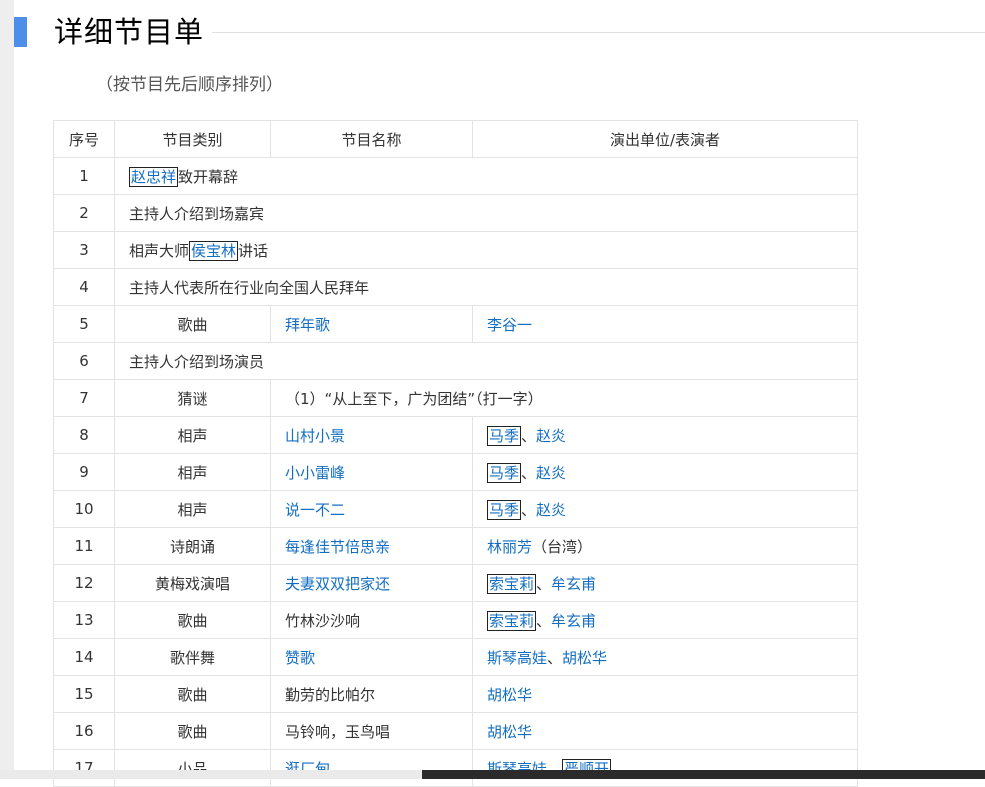 This screenshot has height=787, width=985. Describe the element at coordinates (7, 389) in the screenshot. I see `left-rail` at that location.